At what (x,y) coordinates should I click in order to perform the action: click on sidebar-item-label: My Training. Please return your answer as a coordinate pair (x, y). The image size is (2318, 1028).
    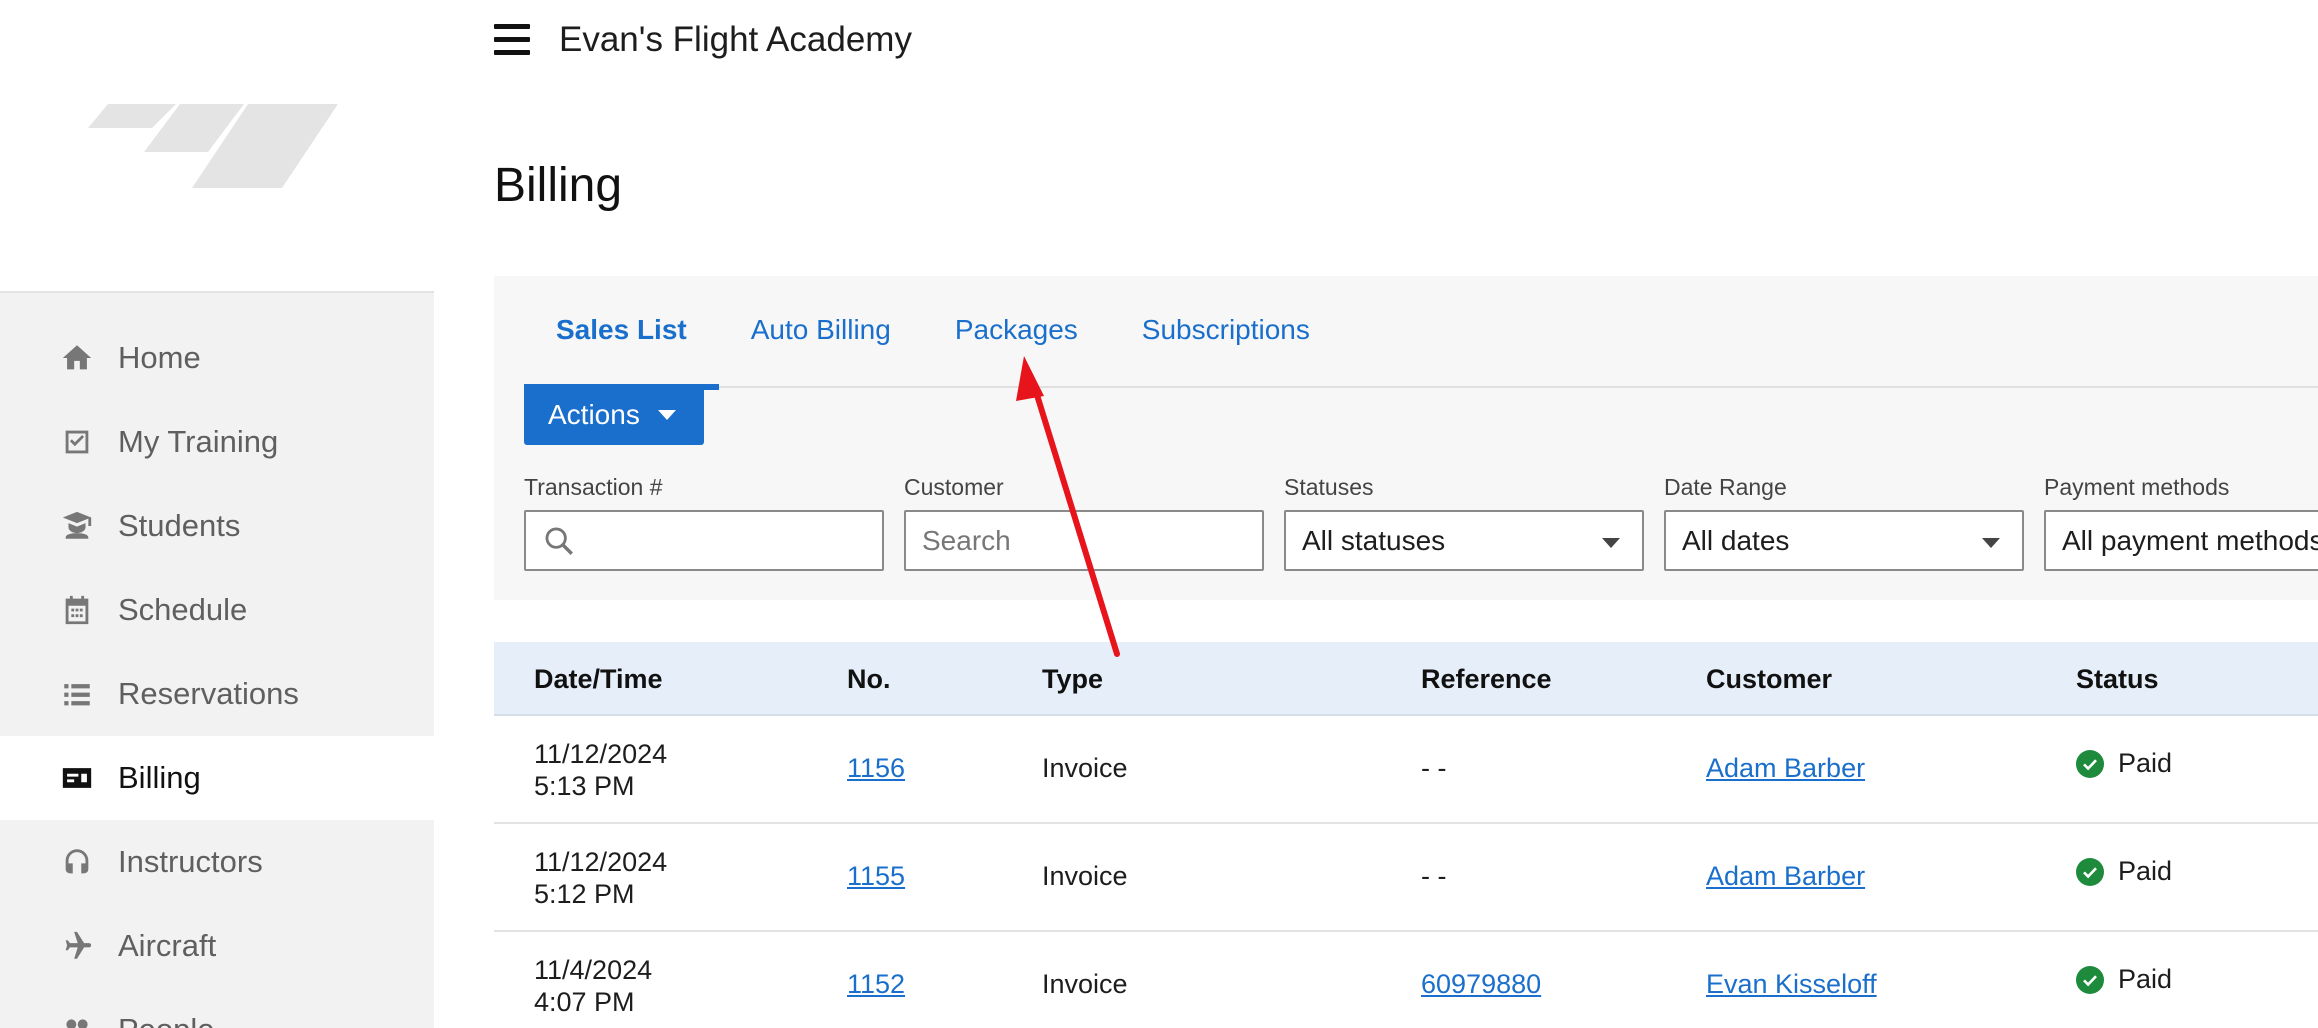
    Looking at the image, I should click on (198, 441).